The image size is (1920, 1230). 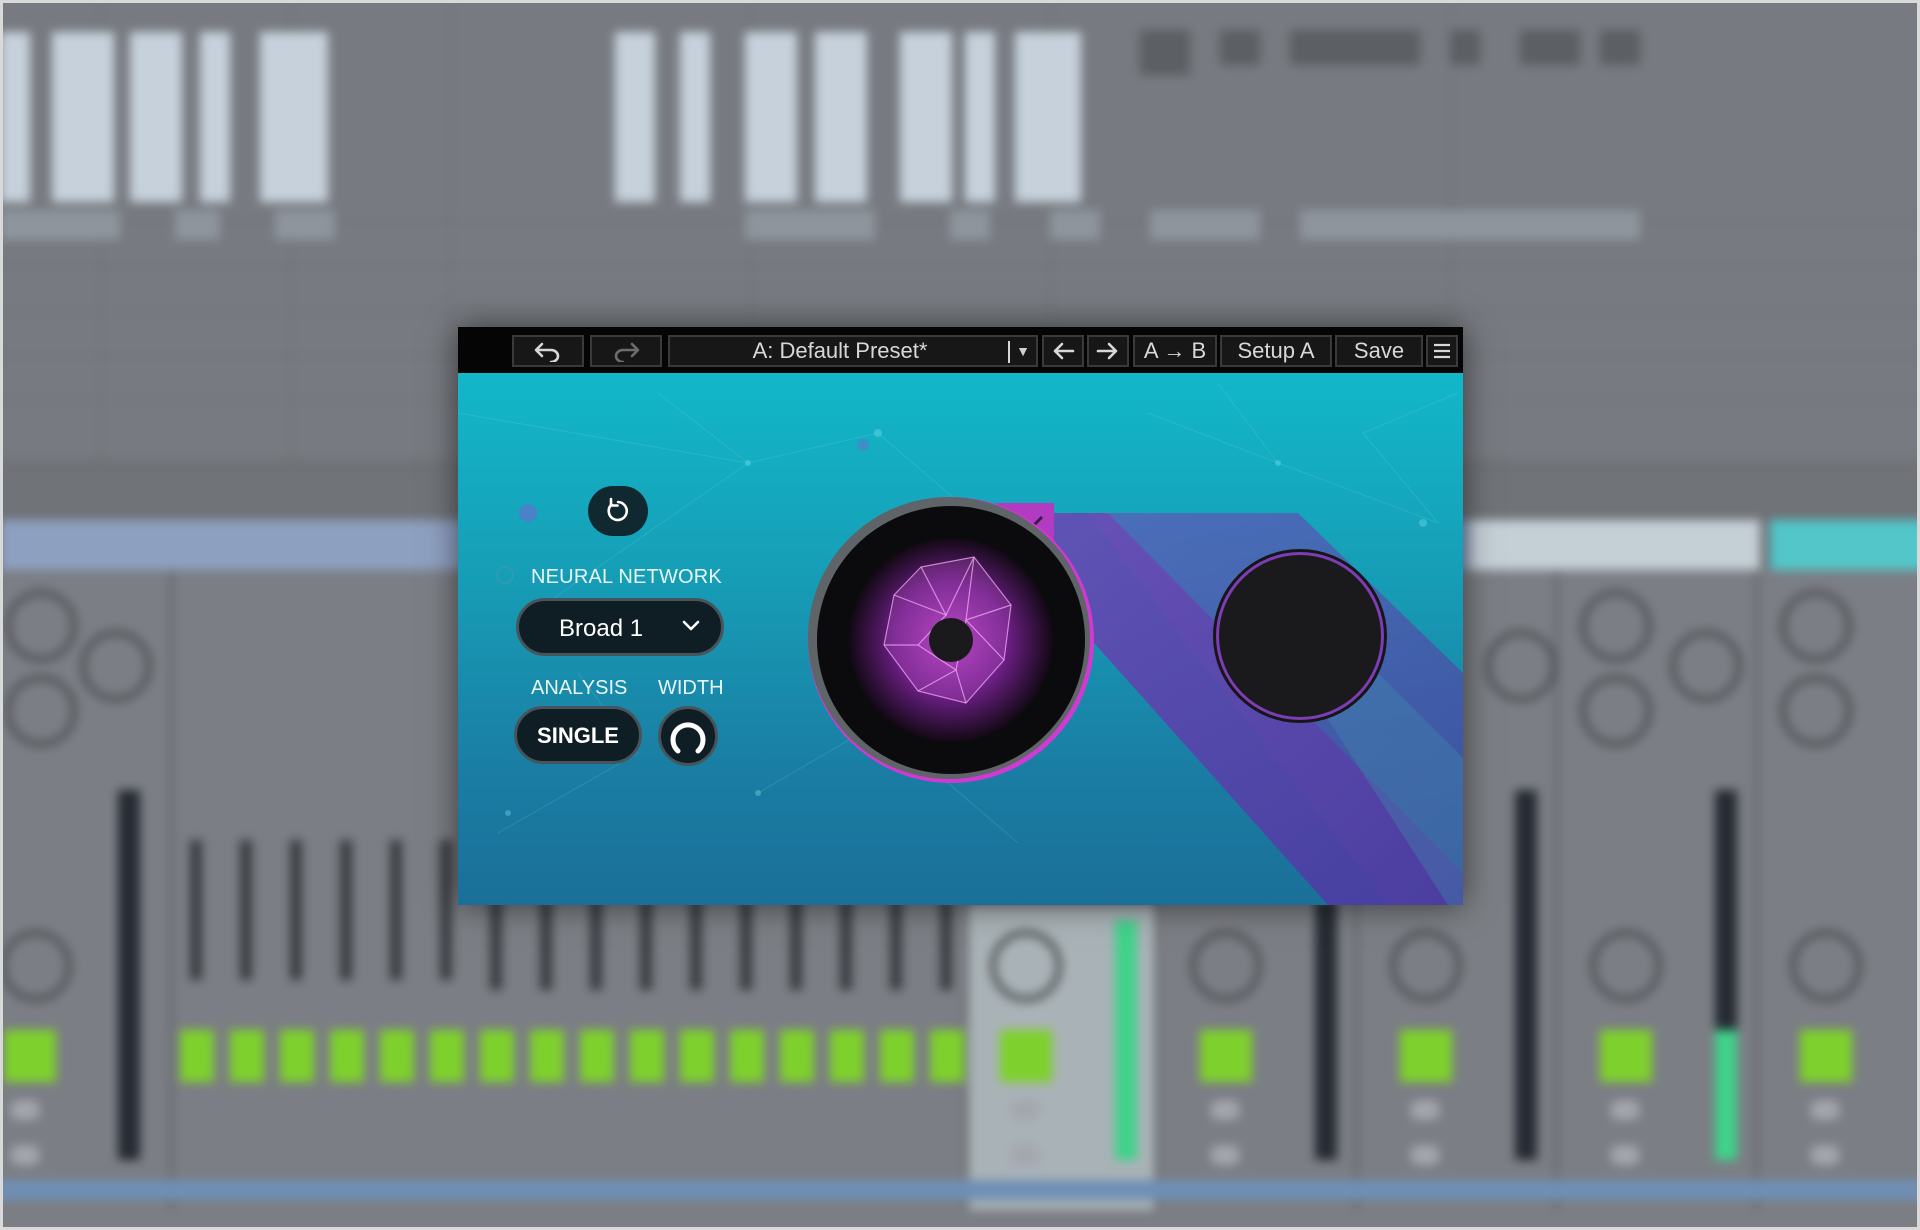 I want to click on arrow-left-icon, so click(x=1064, y=351).